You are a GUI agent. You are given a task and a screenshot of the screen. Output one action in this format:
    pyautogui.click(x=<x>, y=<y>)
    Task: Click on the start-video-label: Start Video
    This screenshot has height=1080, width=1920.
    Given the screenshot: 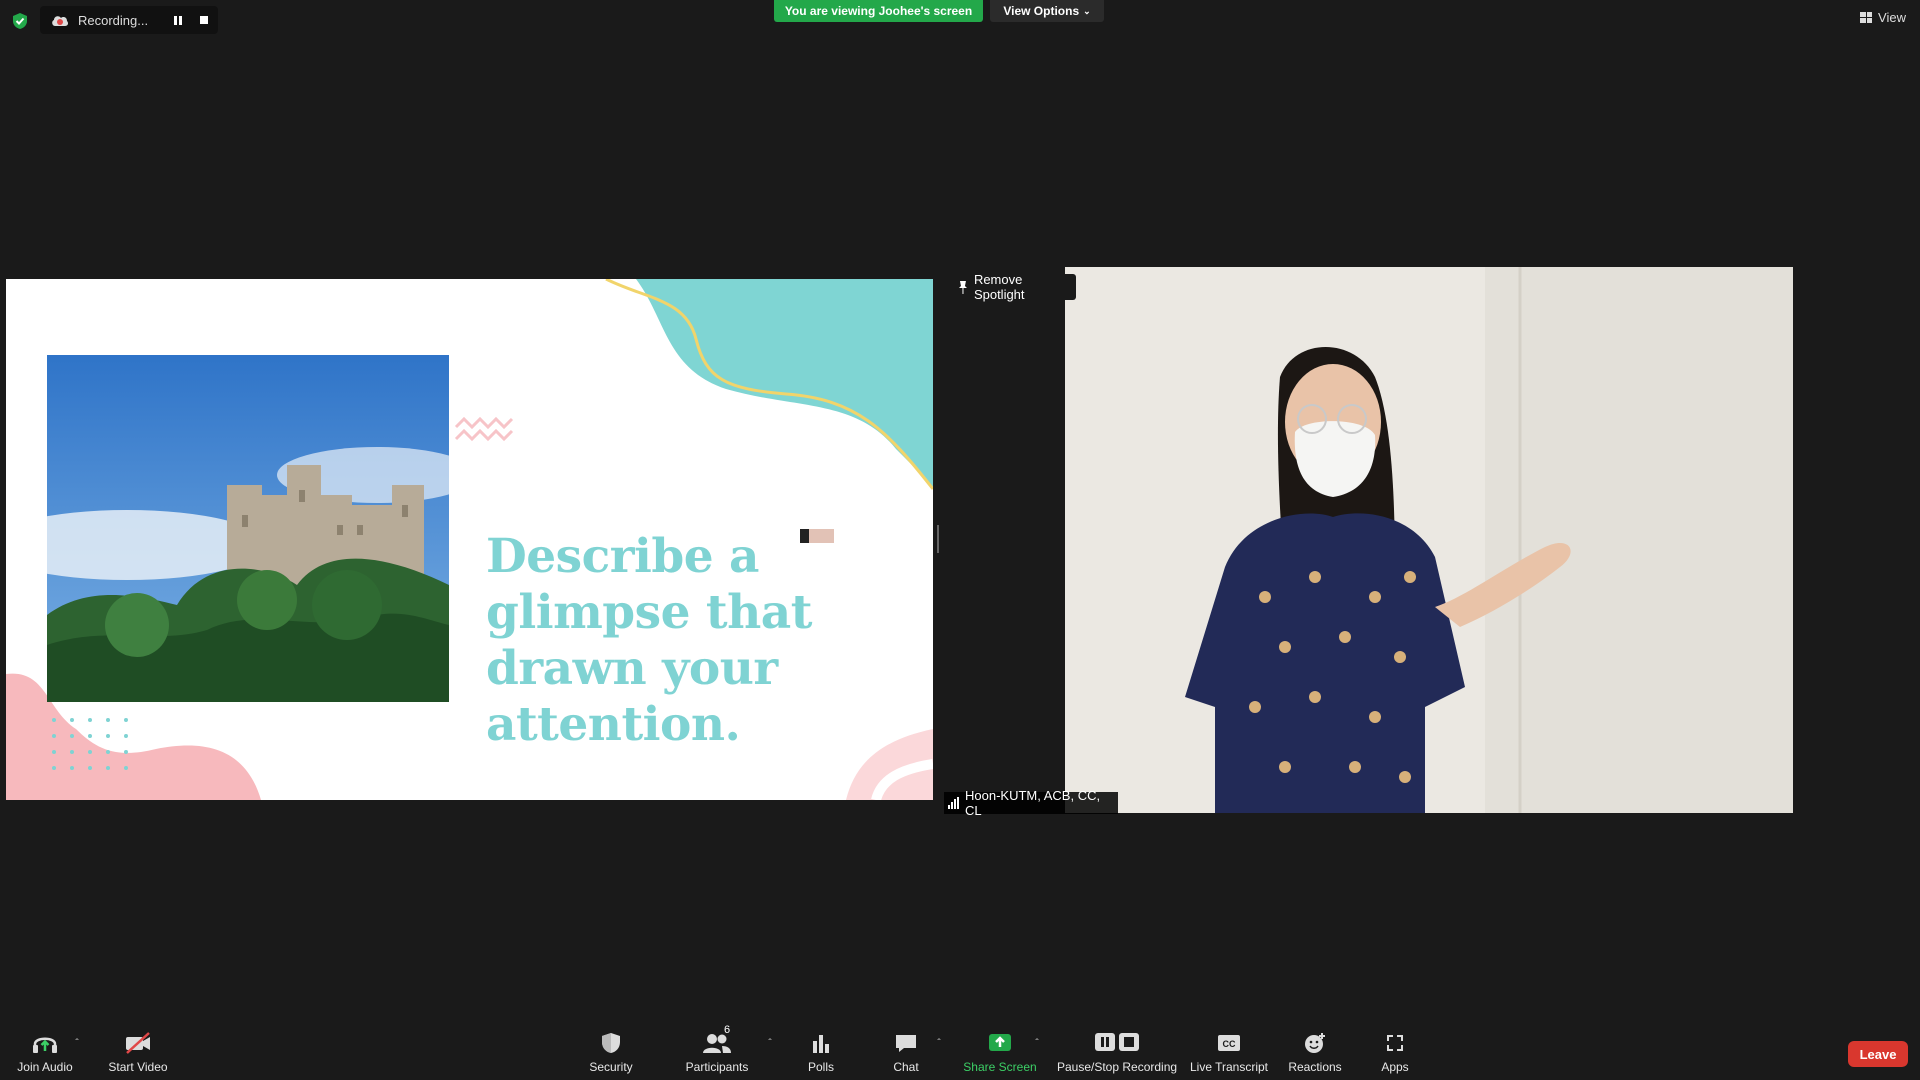 What is the action you would take?
    pyautogui.click(x=138, y=1067)
    